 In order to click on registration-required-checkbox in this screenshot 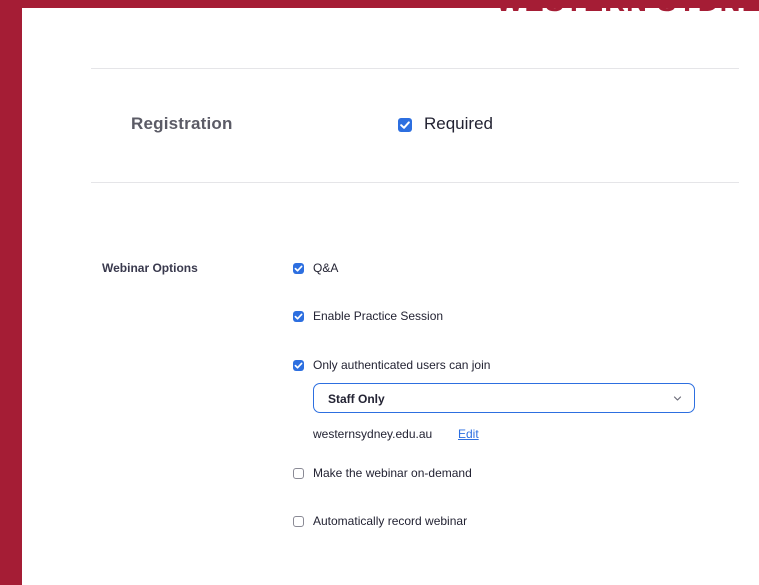, I will do `click(405, 125)`.